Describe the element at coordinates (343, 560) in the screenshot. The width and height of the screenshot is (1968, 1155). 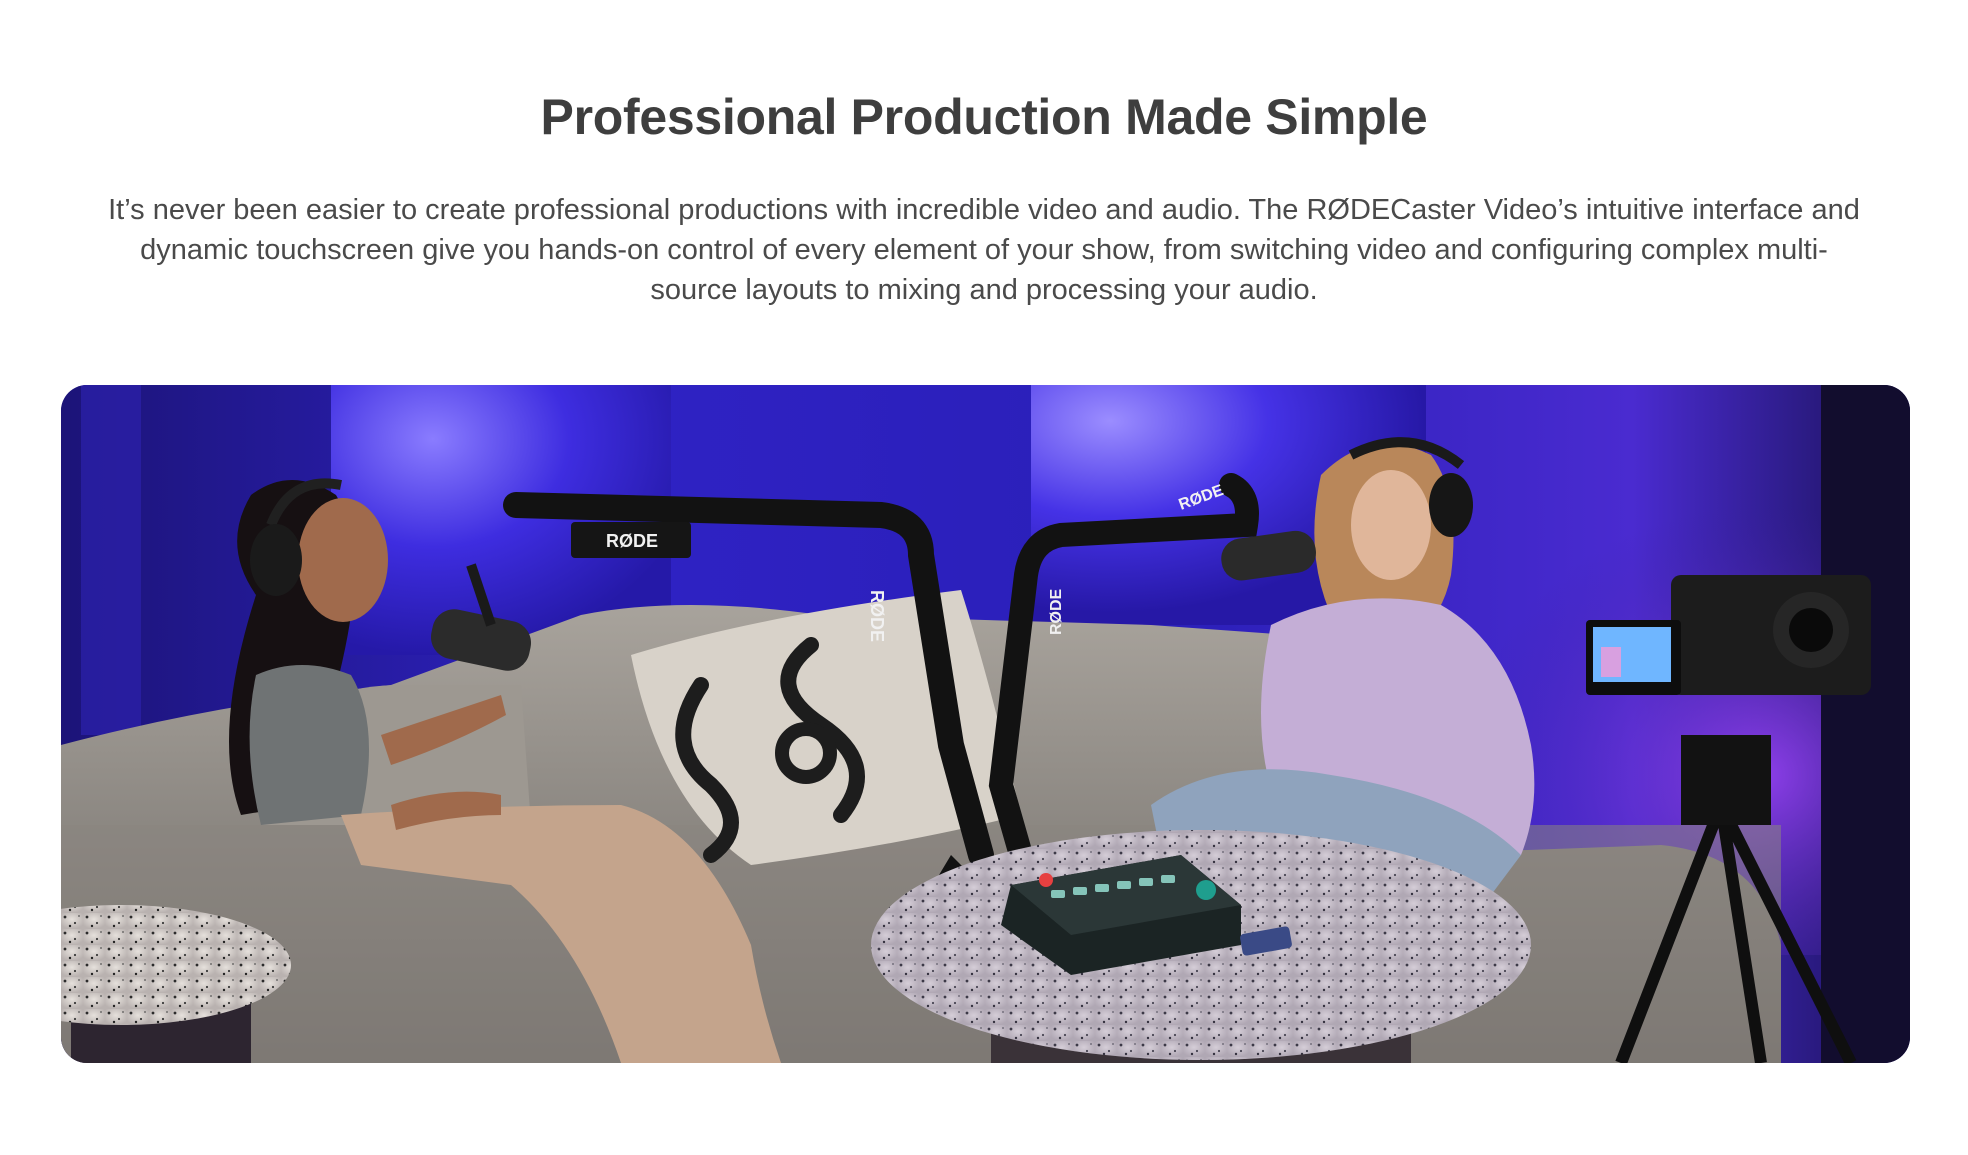
I see `person-left-face` at that location.